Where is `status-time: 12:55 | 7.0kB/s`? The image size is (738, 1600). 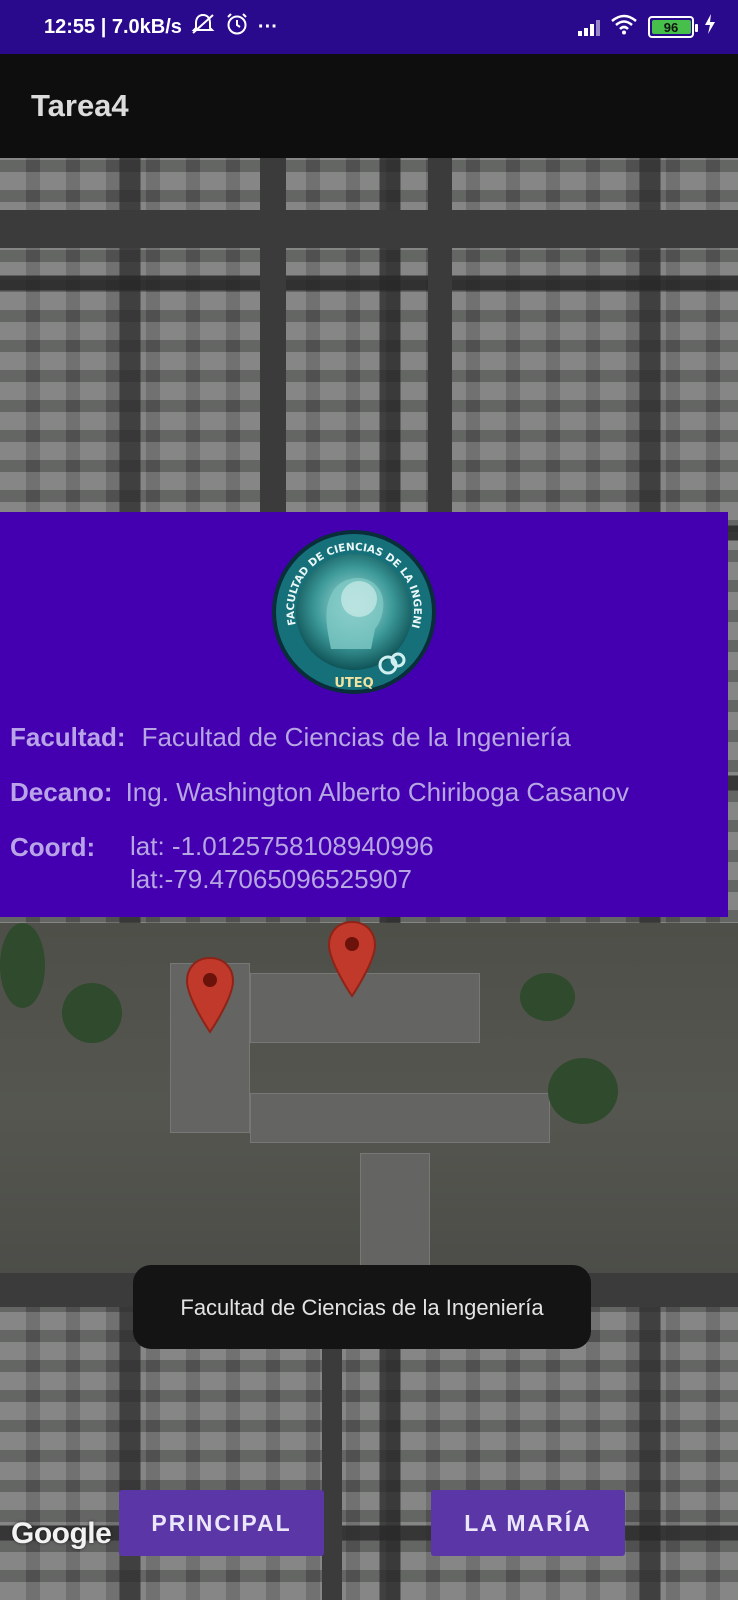
status-time: 12:55 | 7.0kB/s is located at coordinates (113, 26).